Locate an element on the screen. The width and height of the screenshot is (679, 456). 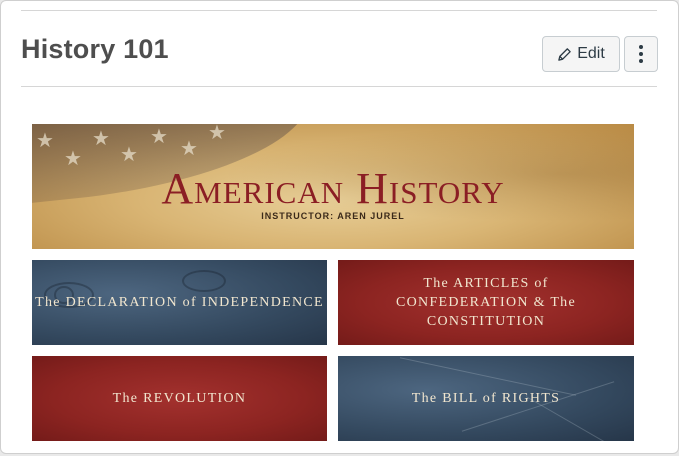
more-options-button is located at coordinates (641, 54).